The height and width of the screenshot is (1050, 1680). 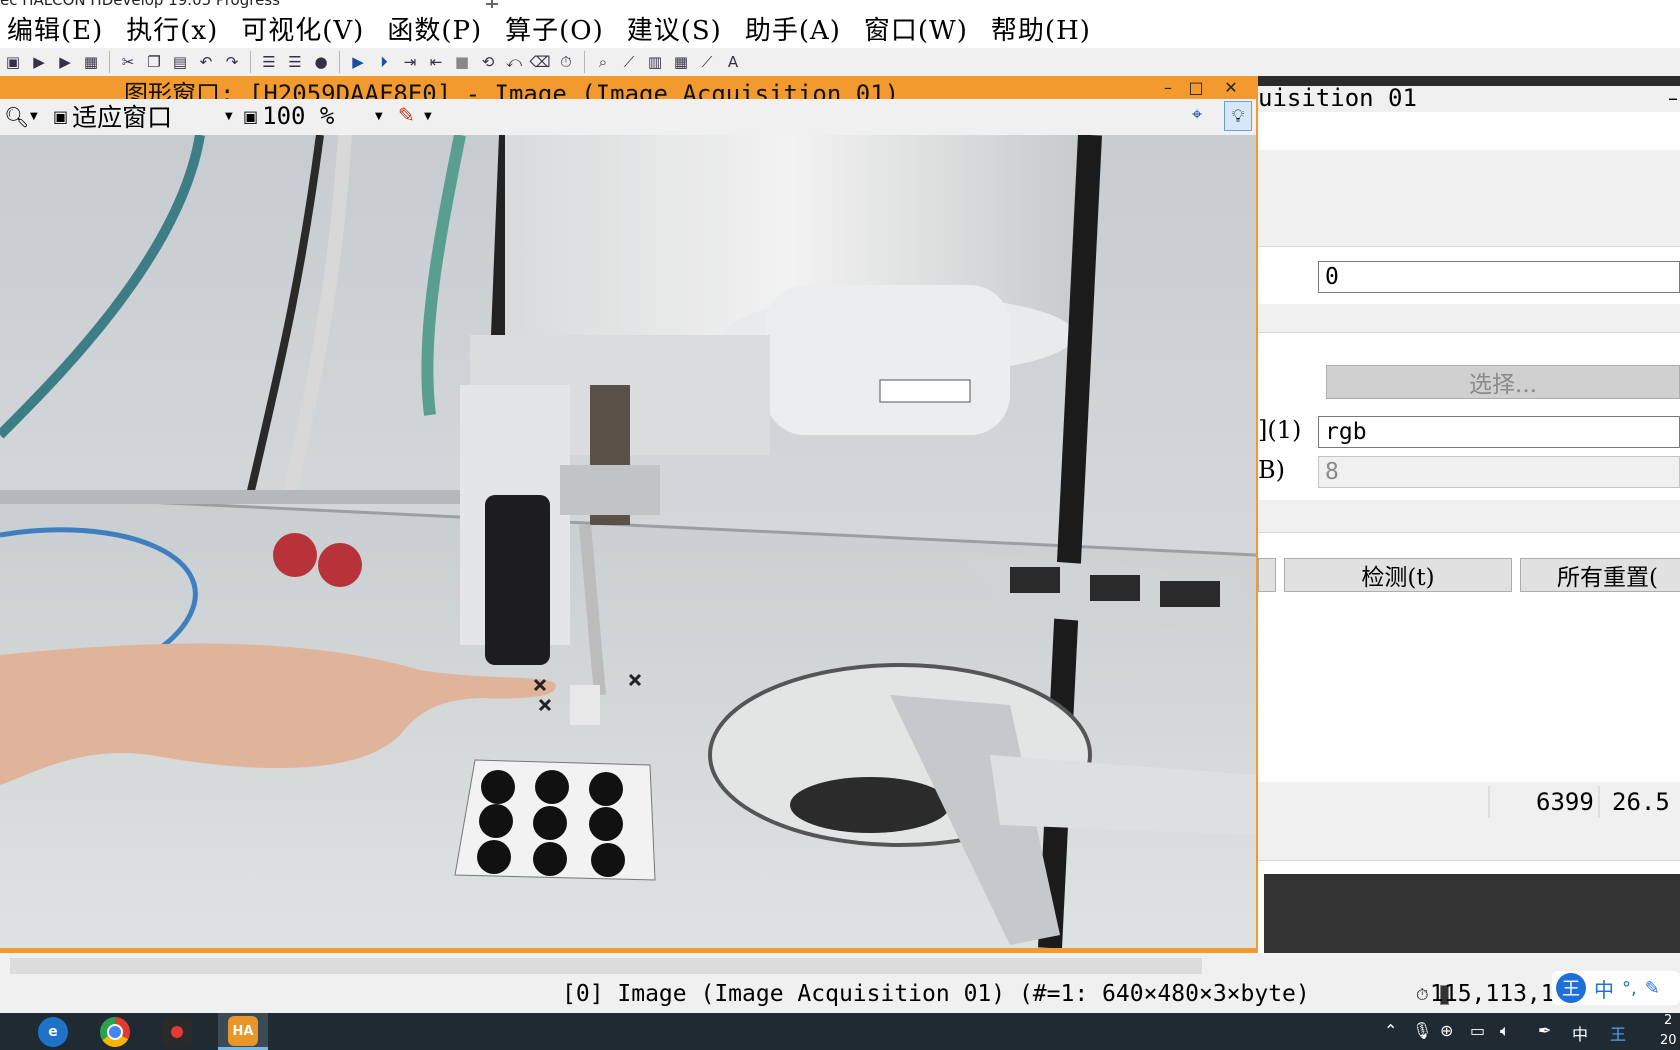 I want to click on menu-execute: 执行(x), so click(x=172, y=28).